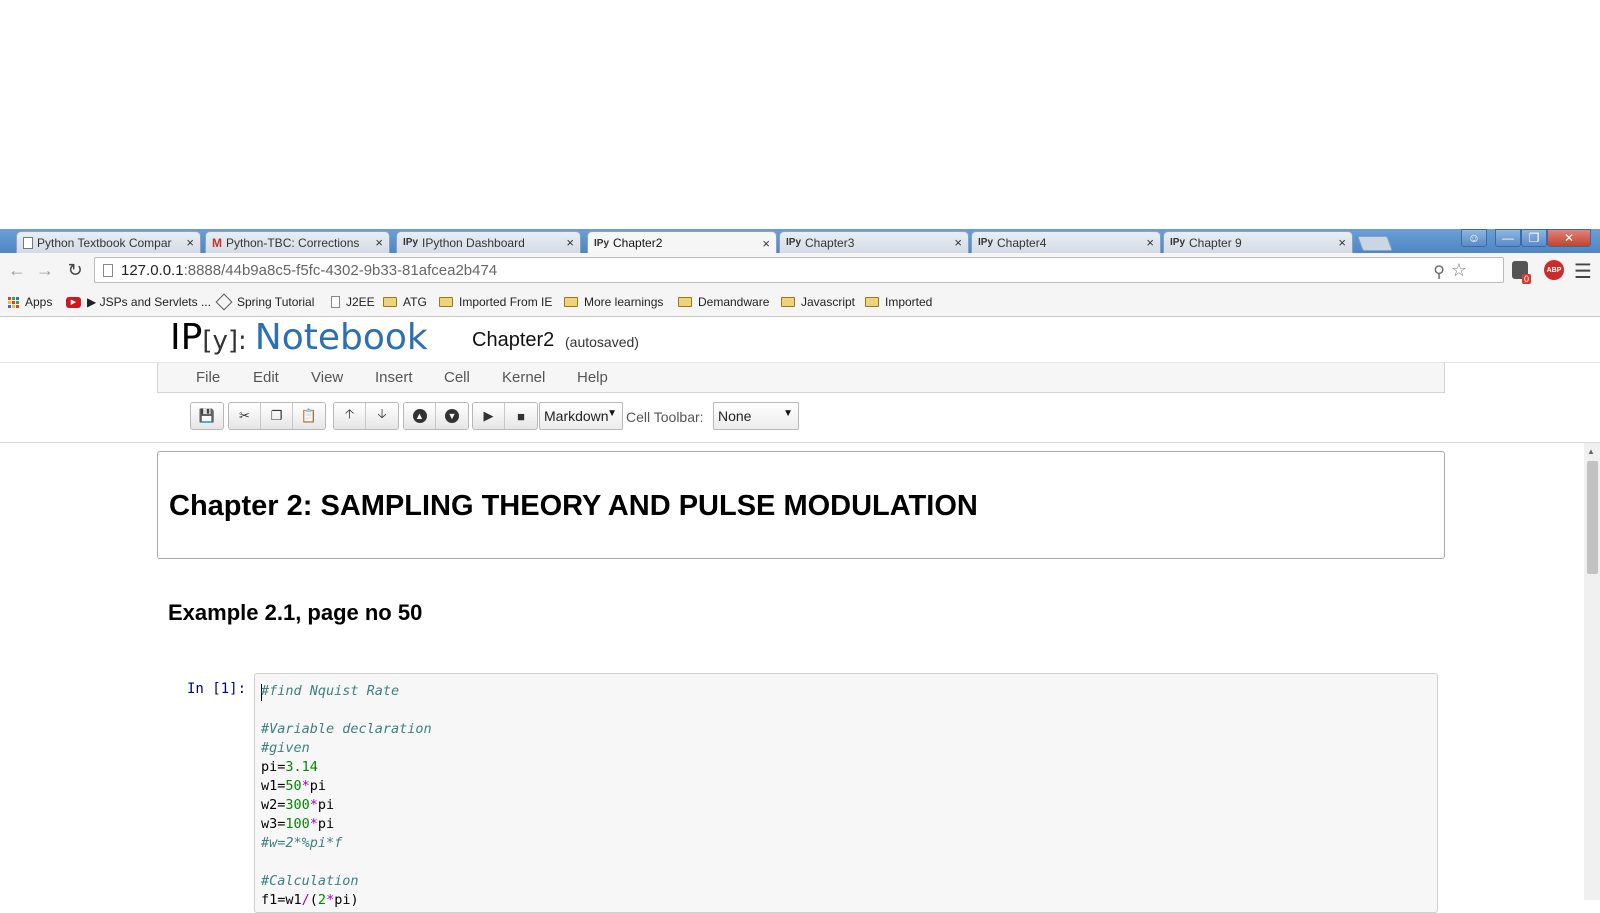  What do you see at coordinates (1439, 272) in the screenshot?
I see `zoom-icon: ⚲` at bounding box center [1439, 272].